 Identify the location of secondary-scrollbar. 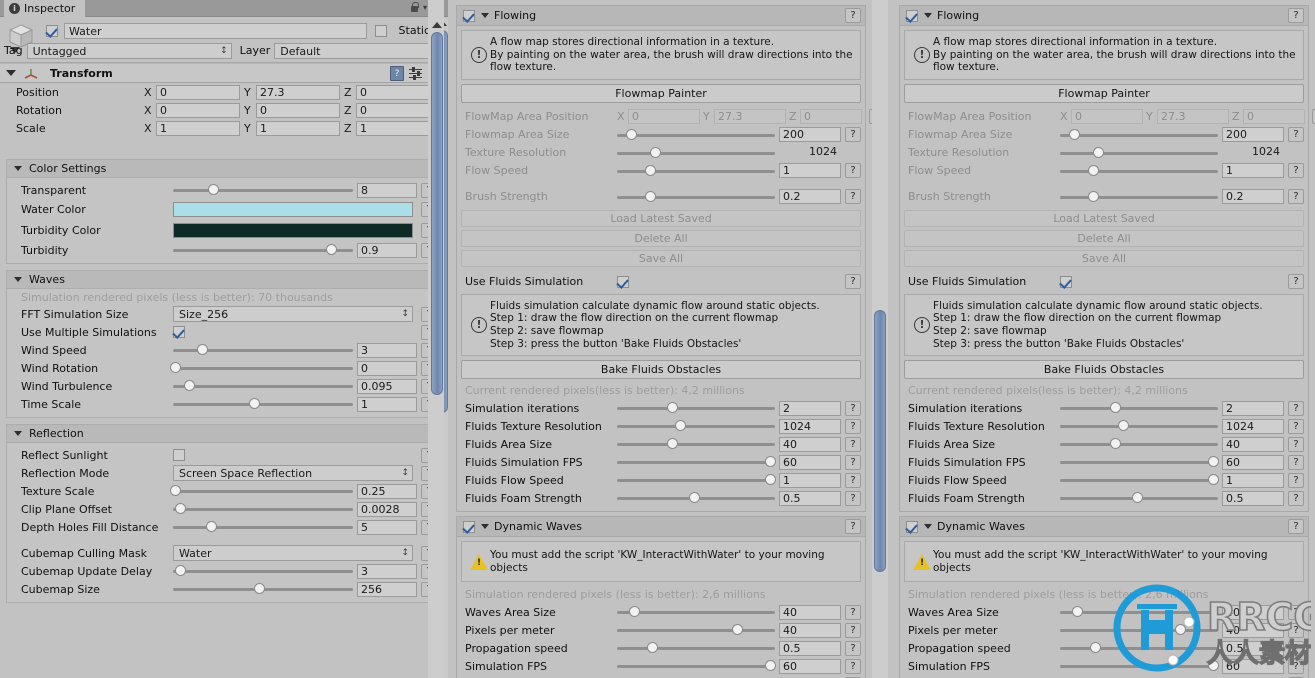
(880, 339).